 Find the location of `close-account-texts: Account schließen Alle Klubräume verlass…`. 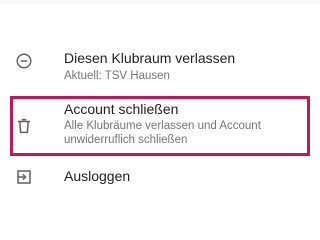

close-account-texts: Account schließen Alle Klubräume verlass… is located at coordinates (182, 124).